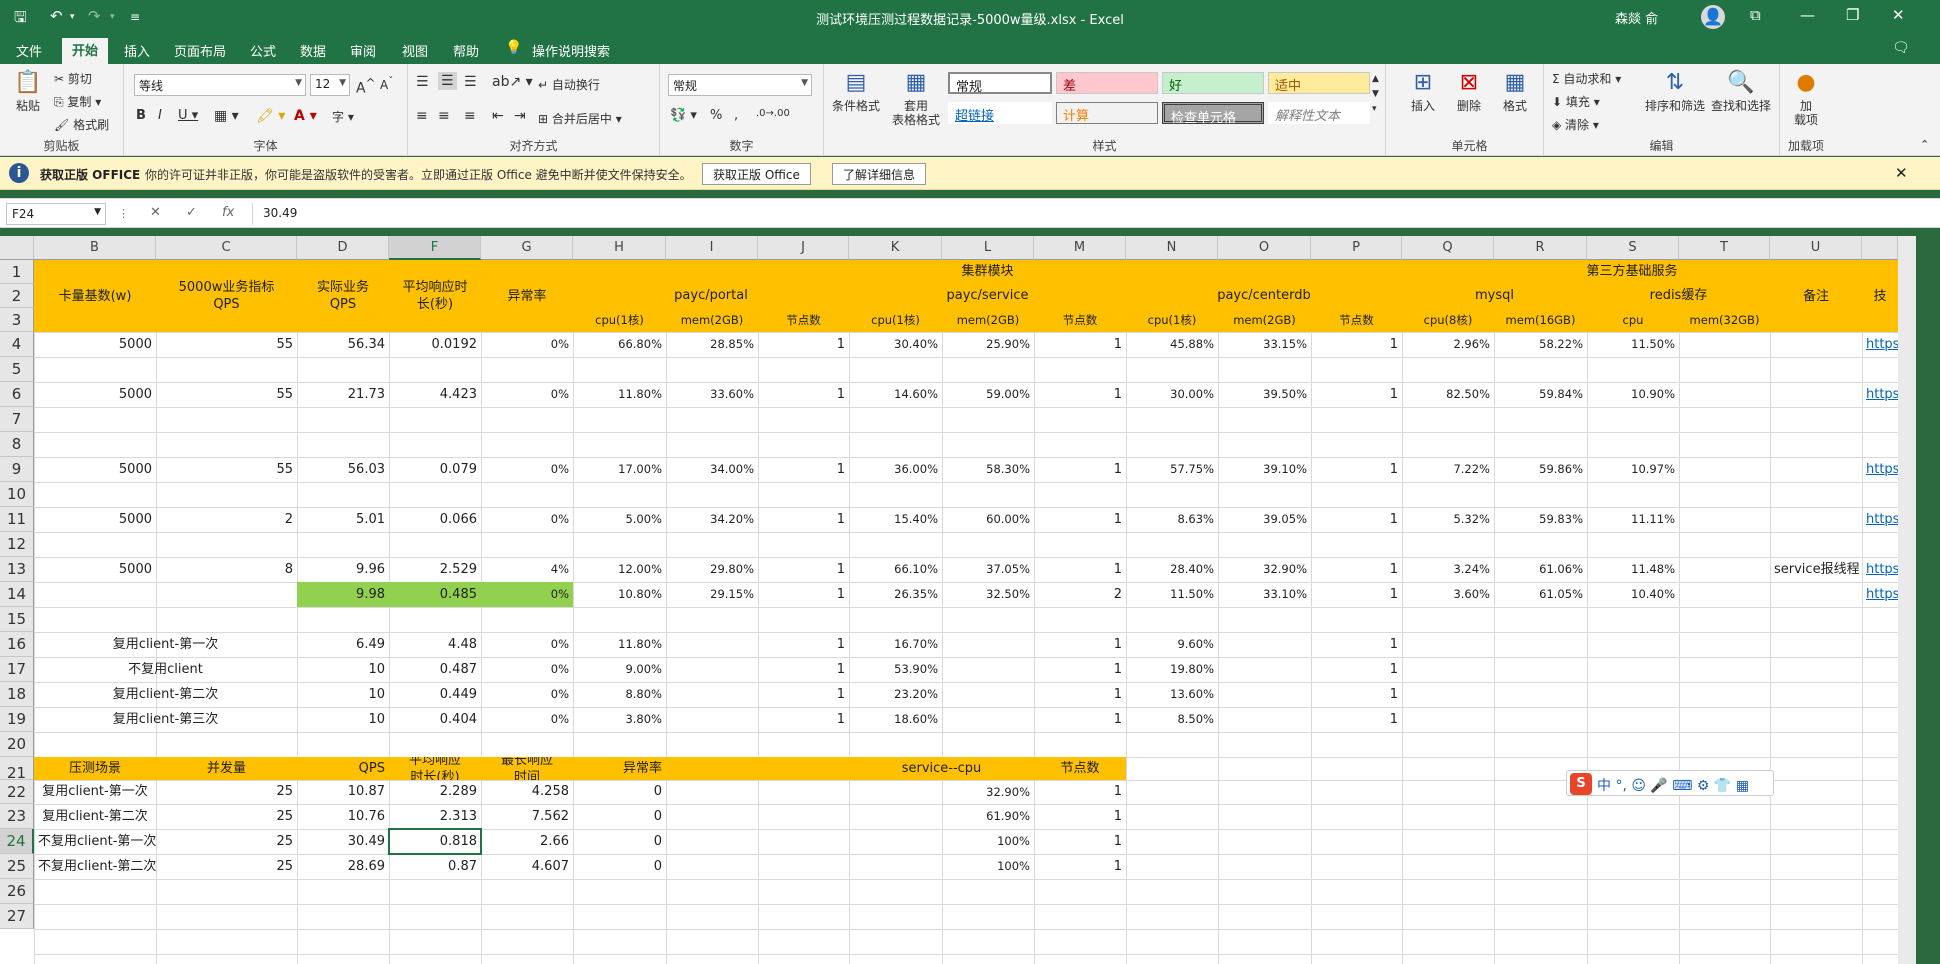 This screenshot has width=1940, height=964. I want to click on cell: 5.32%, so click(1448, 519).